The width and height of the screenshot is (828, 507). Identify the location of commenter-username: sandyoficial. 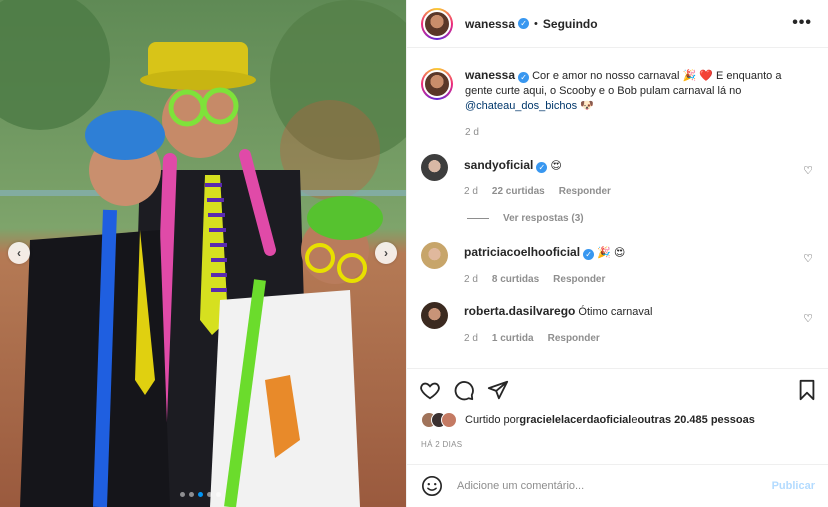
(498, 165).